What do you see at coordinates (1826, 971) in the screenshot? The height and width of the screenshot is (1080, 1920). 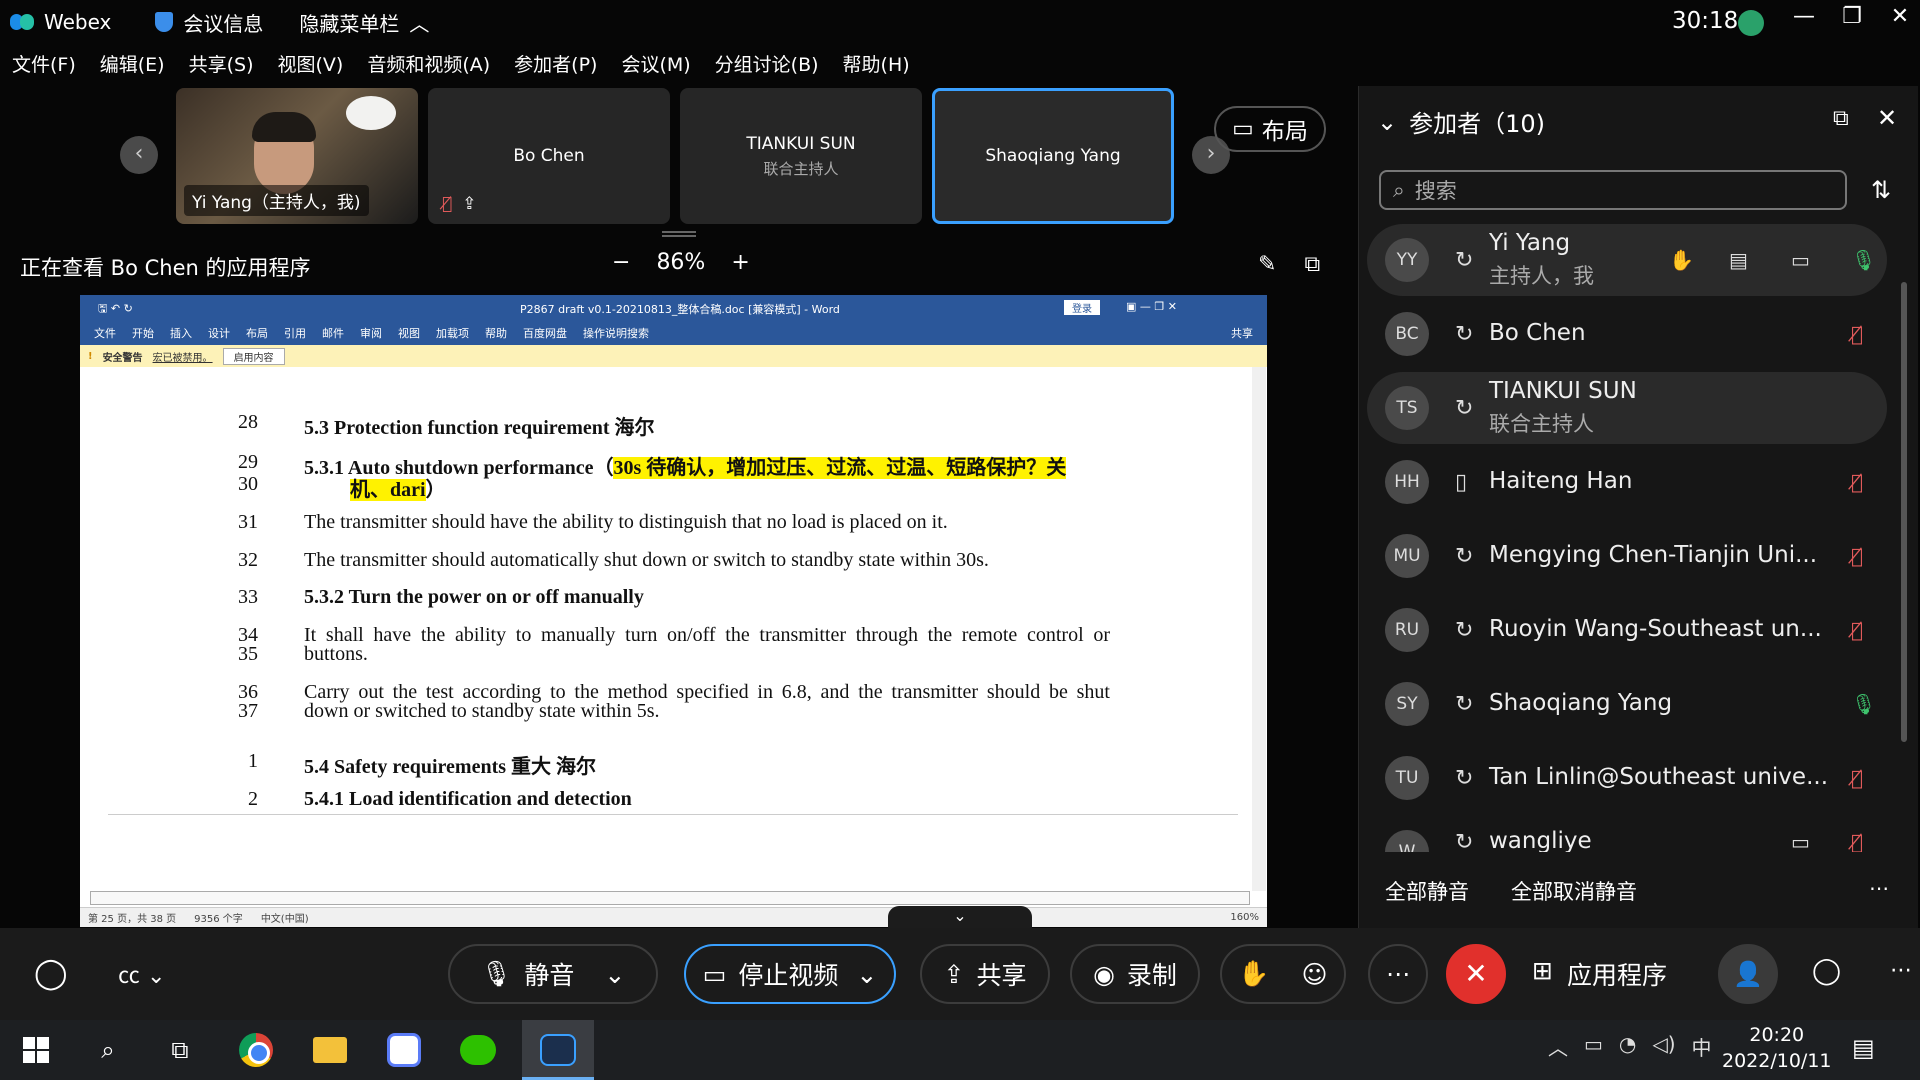 I see `chat-icon: ◯` at bounding box center [1826, 971].